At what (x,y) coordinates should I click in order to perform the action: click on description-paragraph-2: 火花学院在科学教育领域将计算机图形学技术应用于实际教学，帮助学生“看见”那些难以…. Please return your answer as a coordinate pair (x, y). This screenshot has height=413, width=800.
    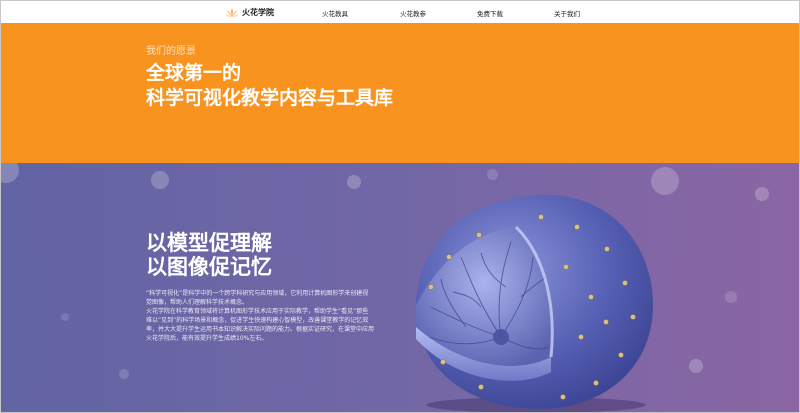
    Looking at the image, I should click on (260, 325).